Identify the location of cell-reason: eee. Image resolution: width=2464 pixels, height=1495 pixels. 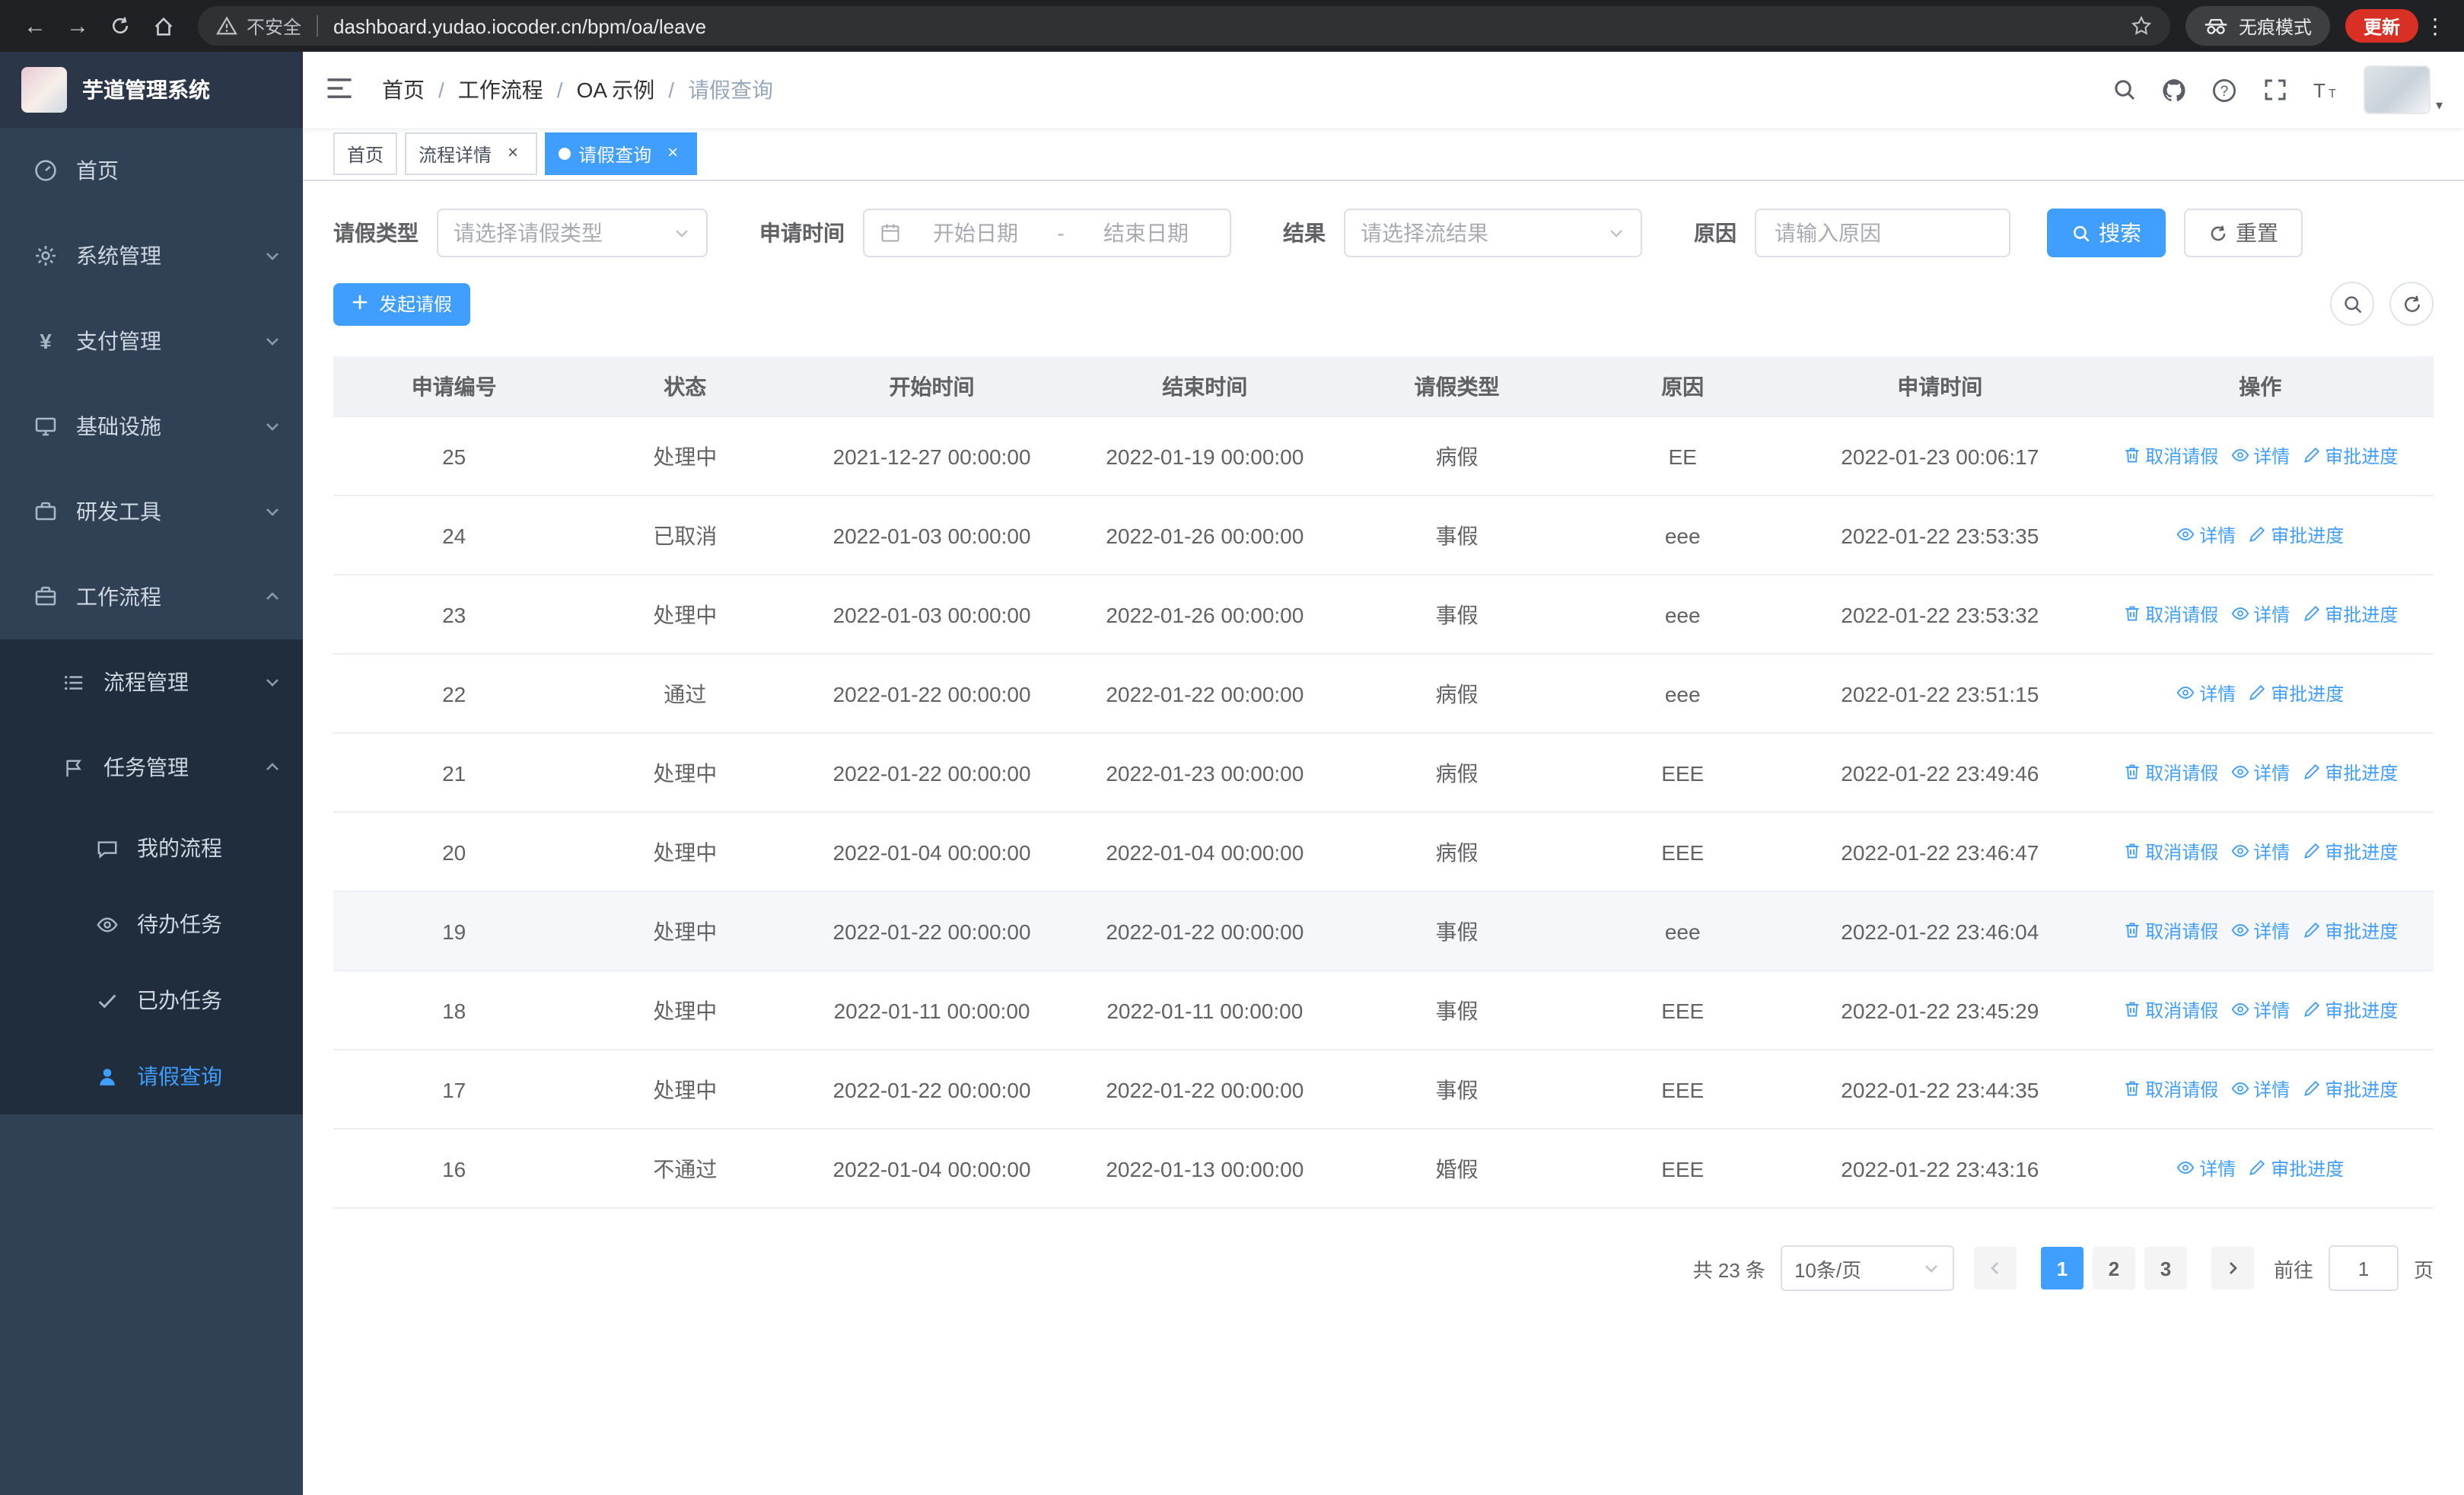
(1683, 536).